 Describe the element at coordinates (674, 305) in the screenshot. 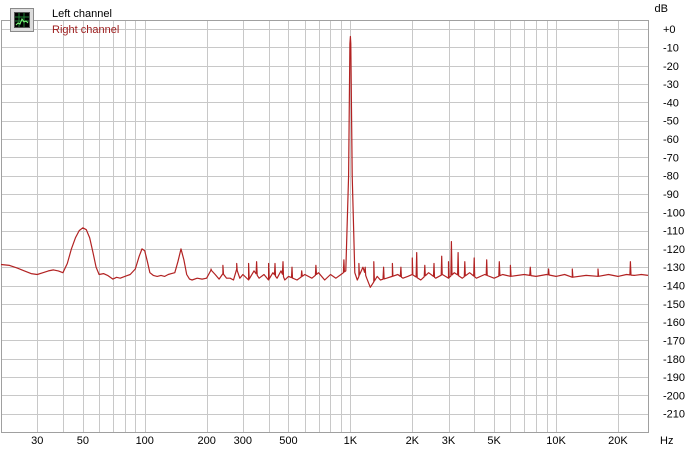

I see `y-tick-label: -150` at that location.